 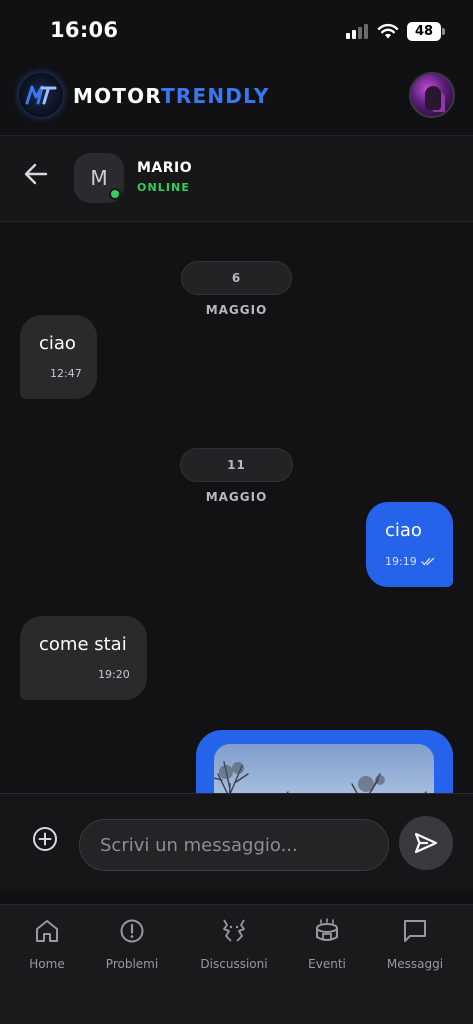 I want to click on arrow-left-icon, so click(x=36, y=174).